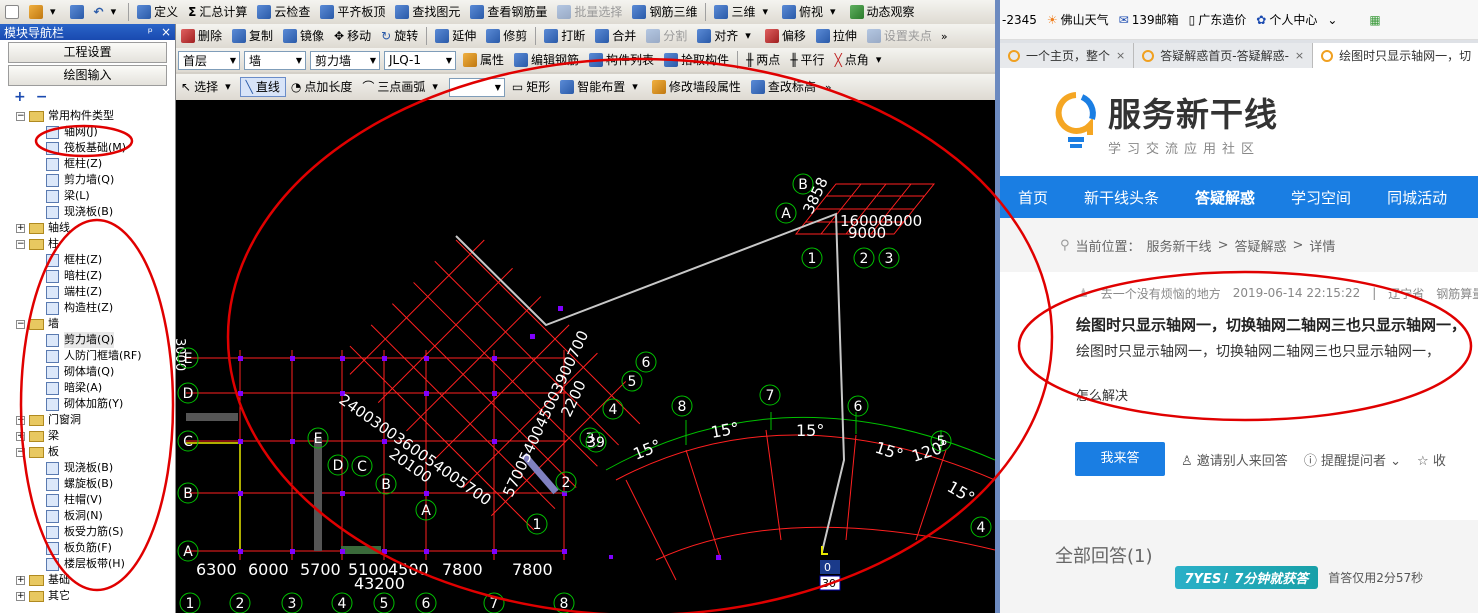  What do you see at coordinates (1225, 197) in the screenshot?
I see `nav-item: 答疑解惑` at bounding box center [1225, 197].